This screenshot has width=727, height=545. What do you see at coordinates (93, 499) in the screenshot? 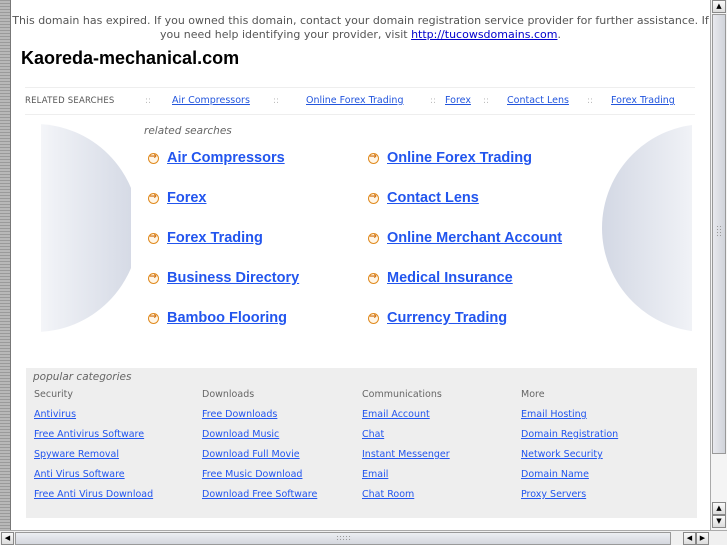
I see `category-link: Free Anti Virus Download` at bounding box center [93, 499].